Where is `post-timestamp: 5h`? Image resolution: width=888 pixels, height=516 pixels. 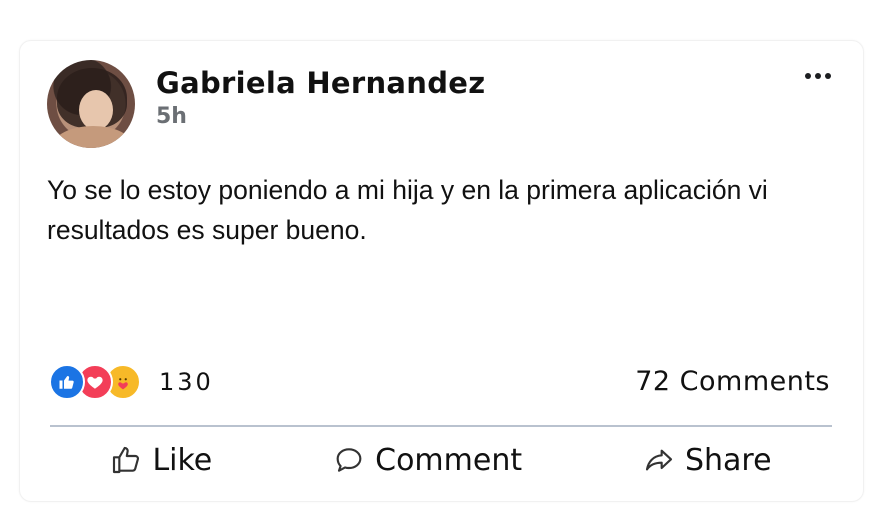 post-timestamp: 5h is located at coordinates (171, 117).